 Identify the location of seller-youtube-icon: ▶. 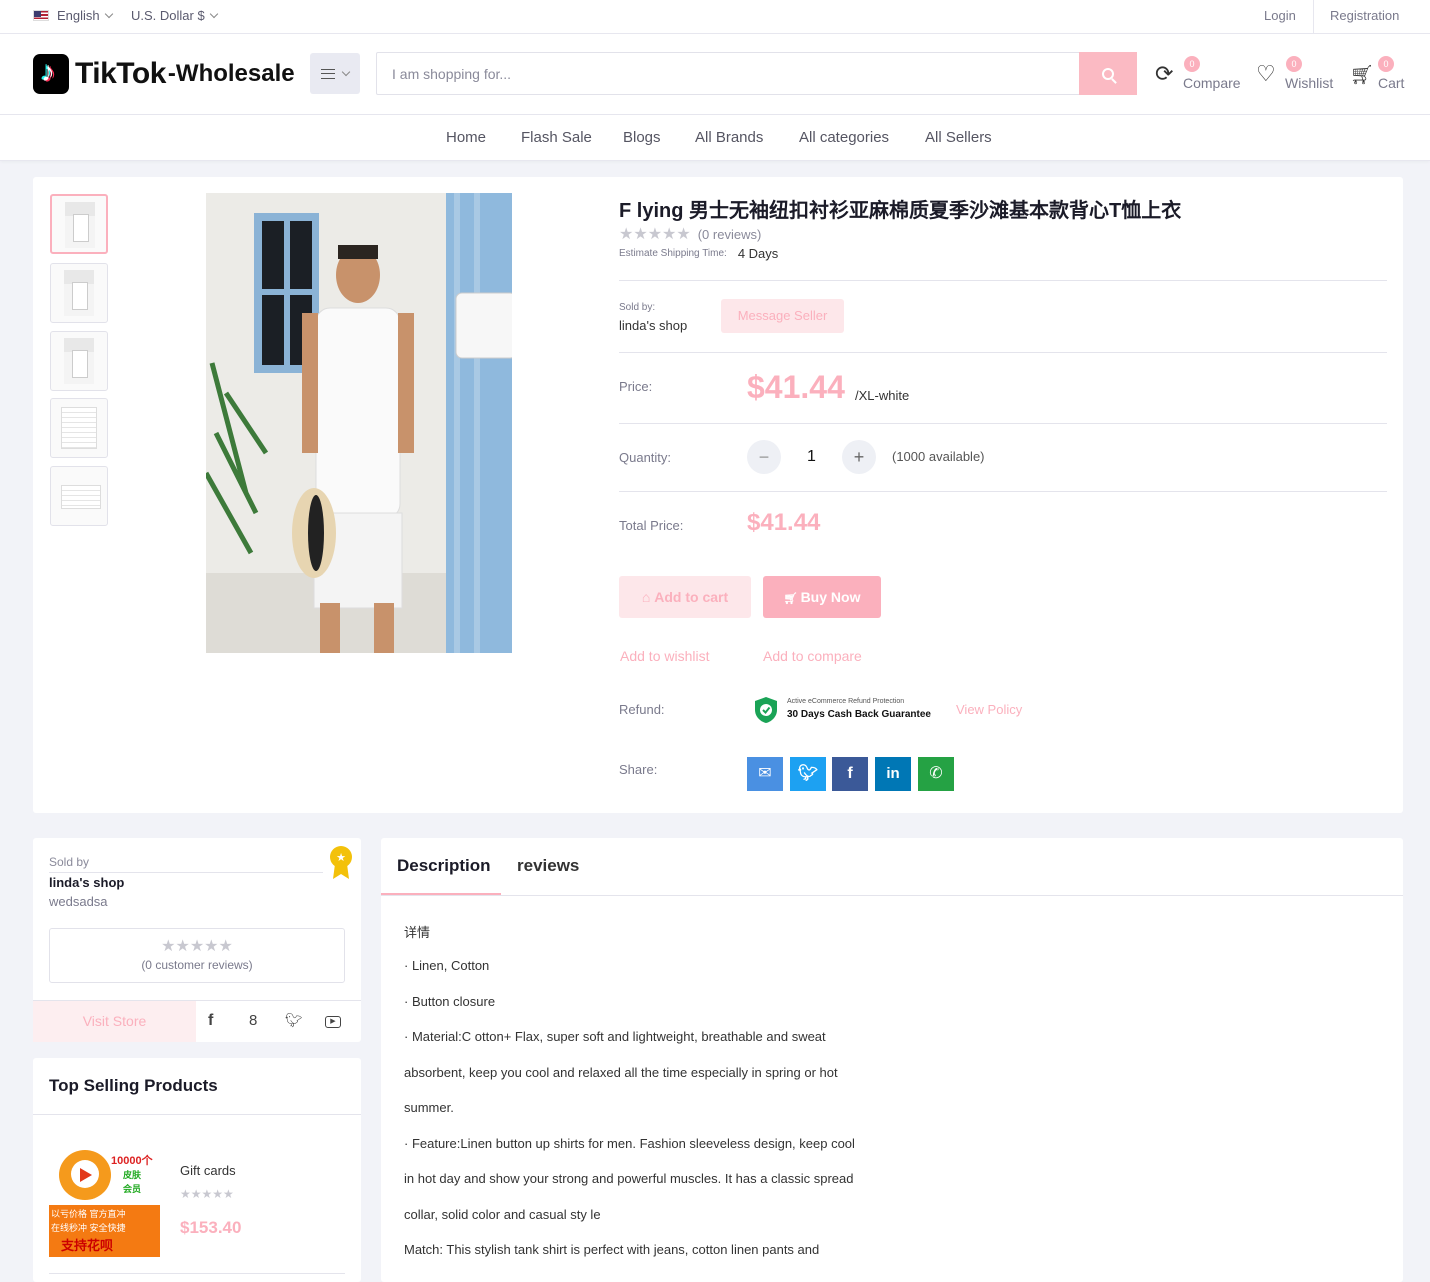
(333, 1022).